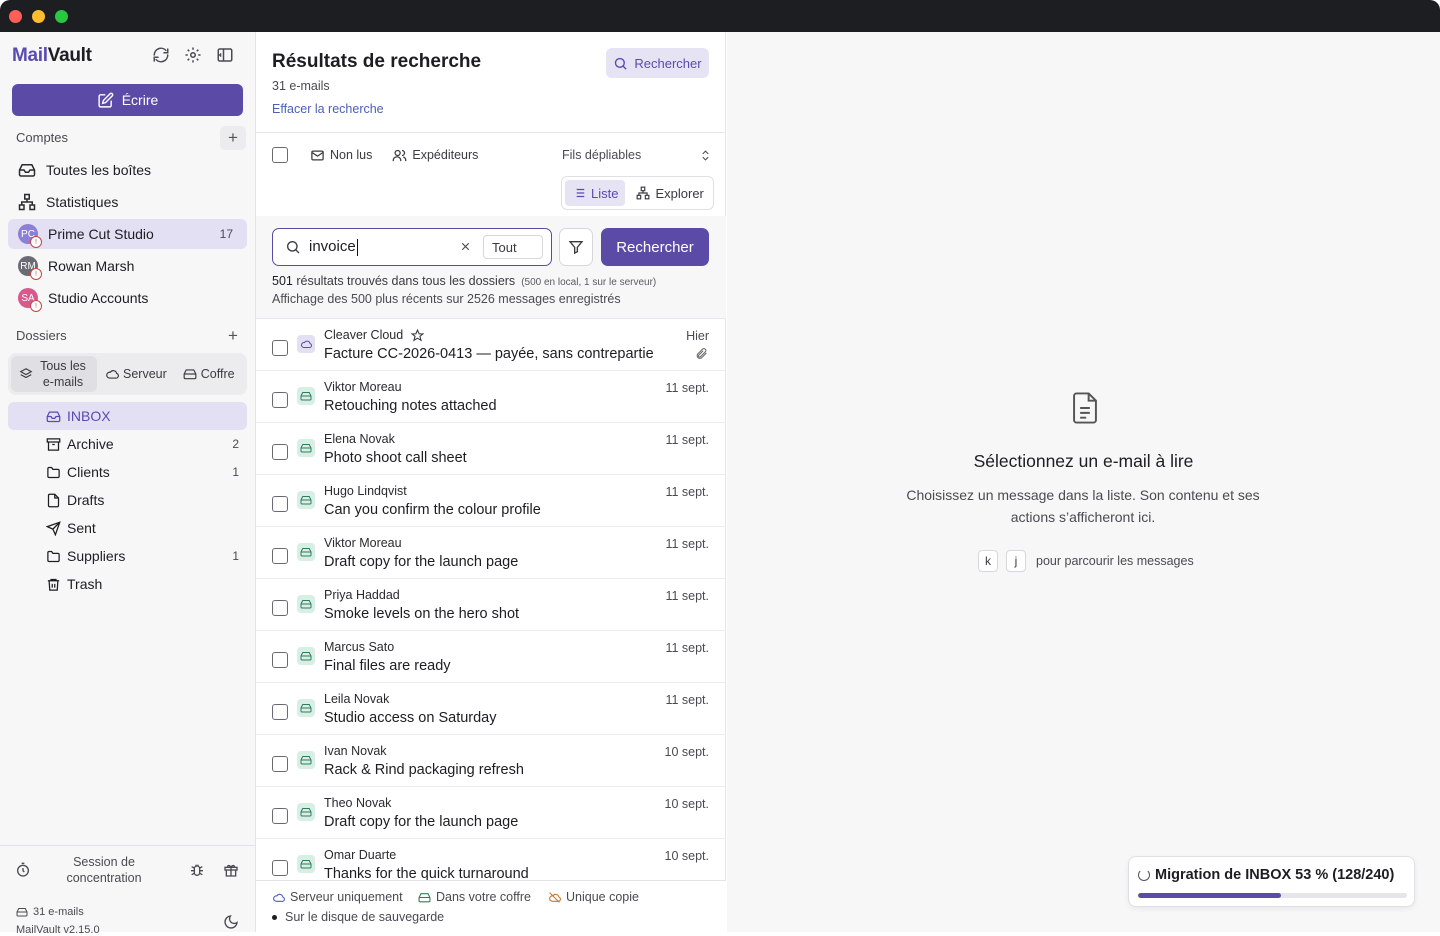  What do you see at coordinates (197, 870) in the screenshot?
I see `bug-icon` at bounding box center [197, 870].